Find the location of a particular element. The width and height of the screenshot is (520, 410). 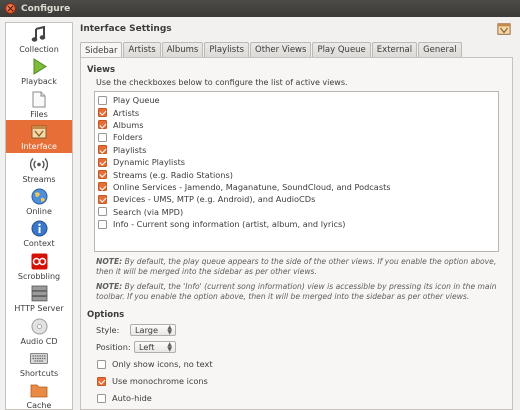

sidebar-item-label: Scrobbling is located at coordinates (39, 276).